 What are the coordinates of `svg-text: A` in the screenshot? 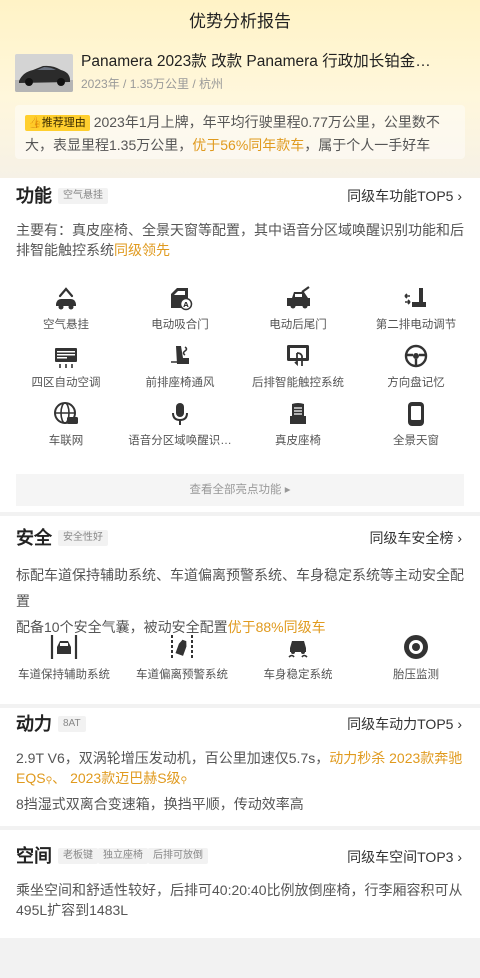 It's located at (186, 305).